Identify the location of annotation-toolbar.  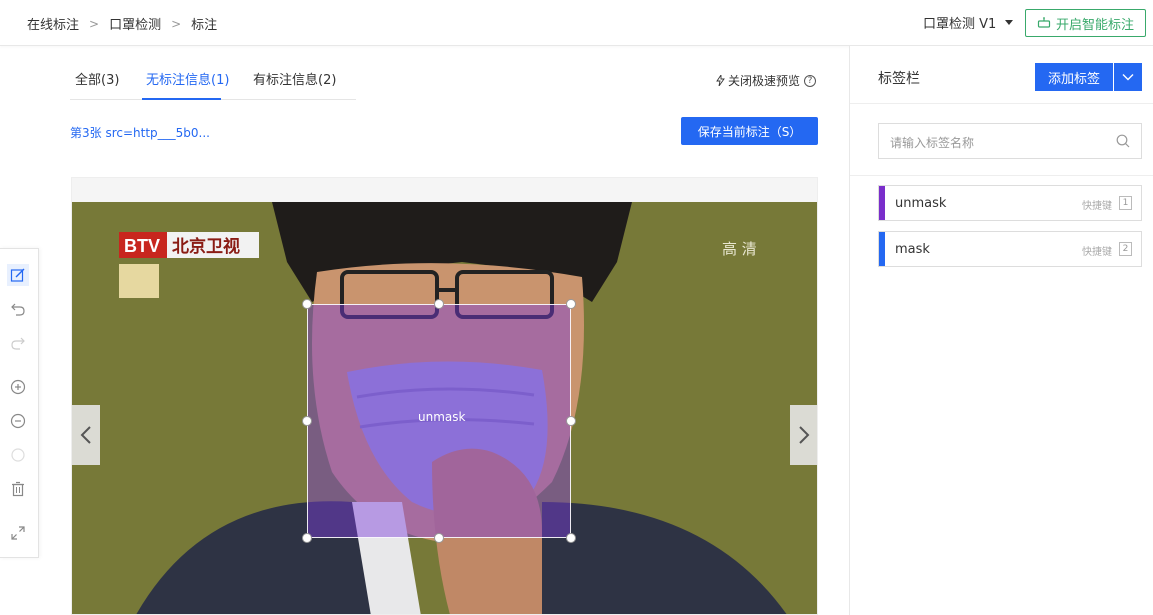
(19, 403).